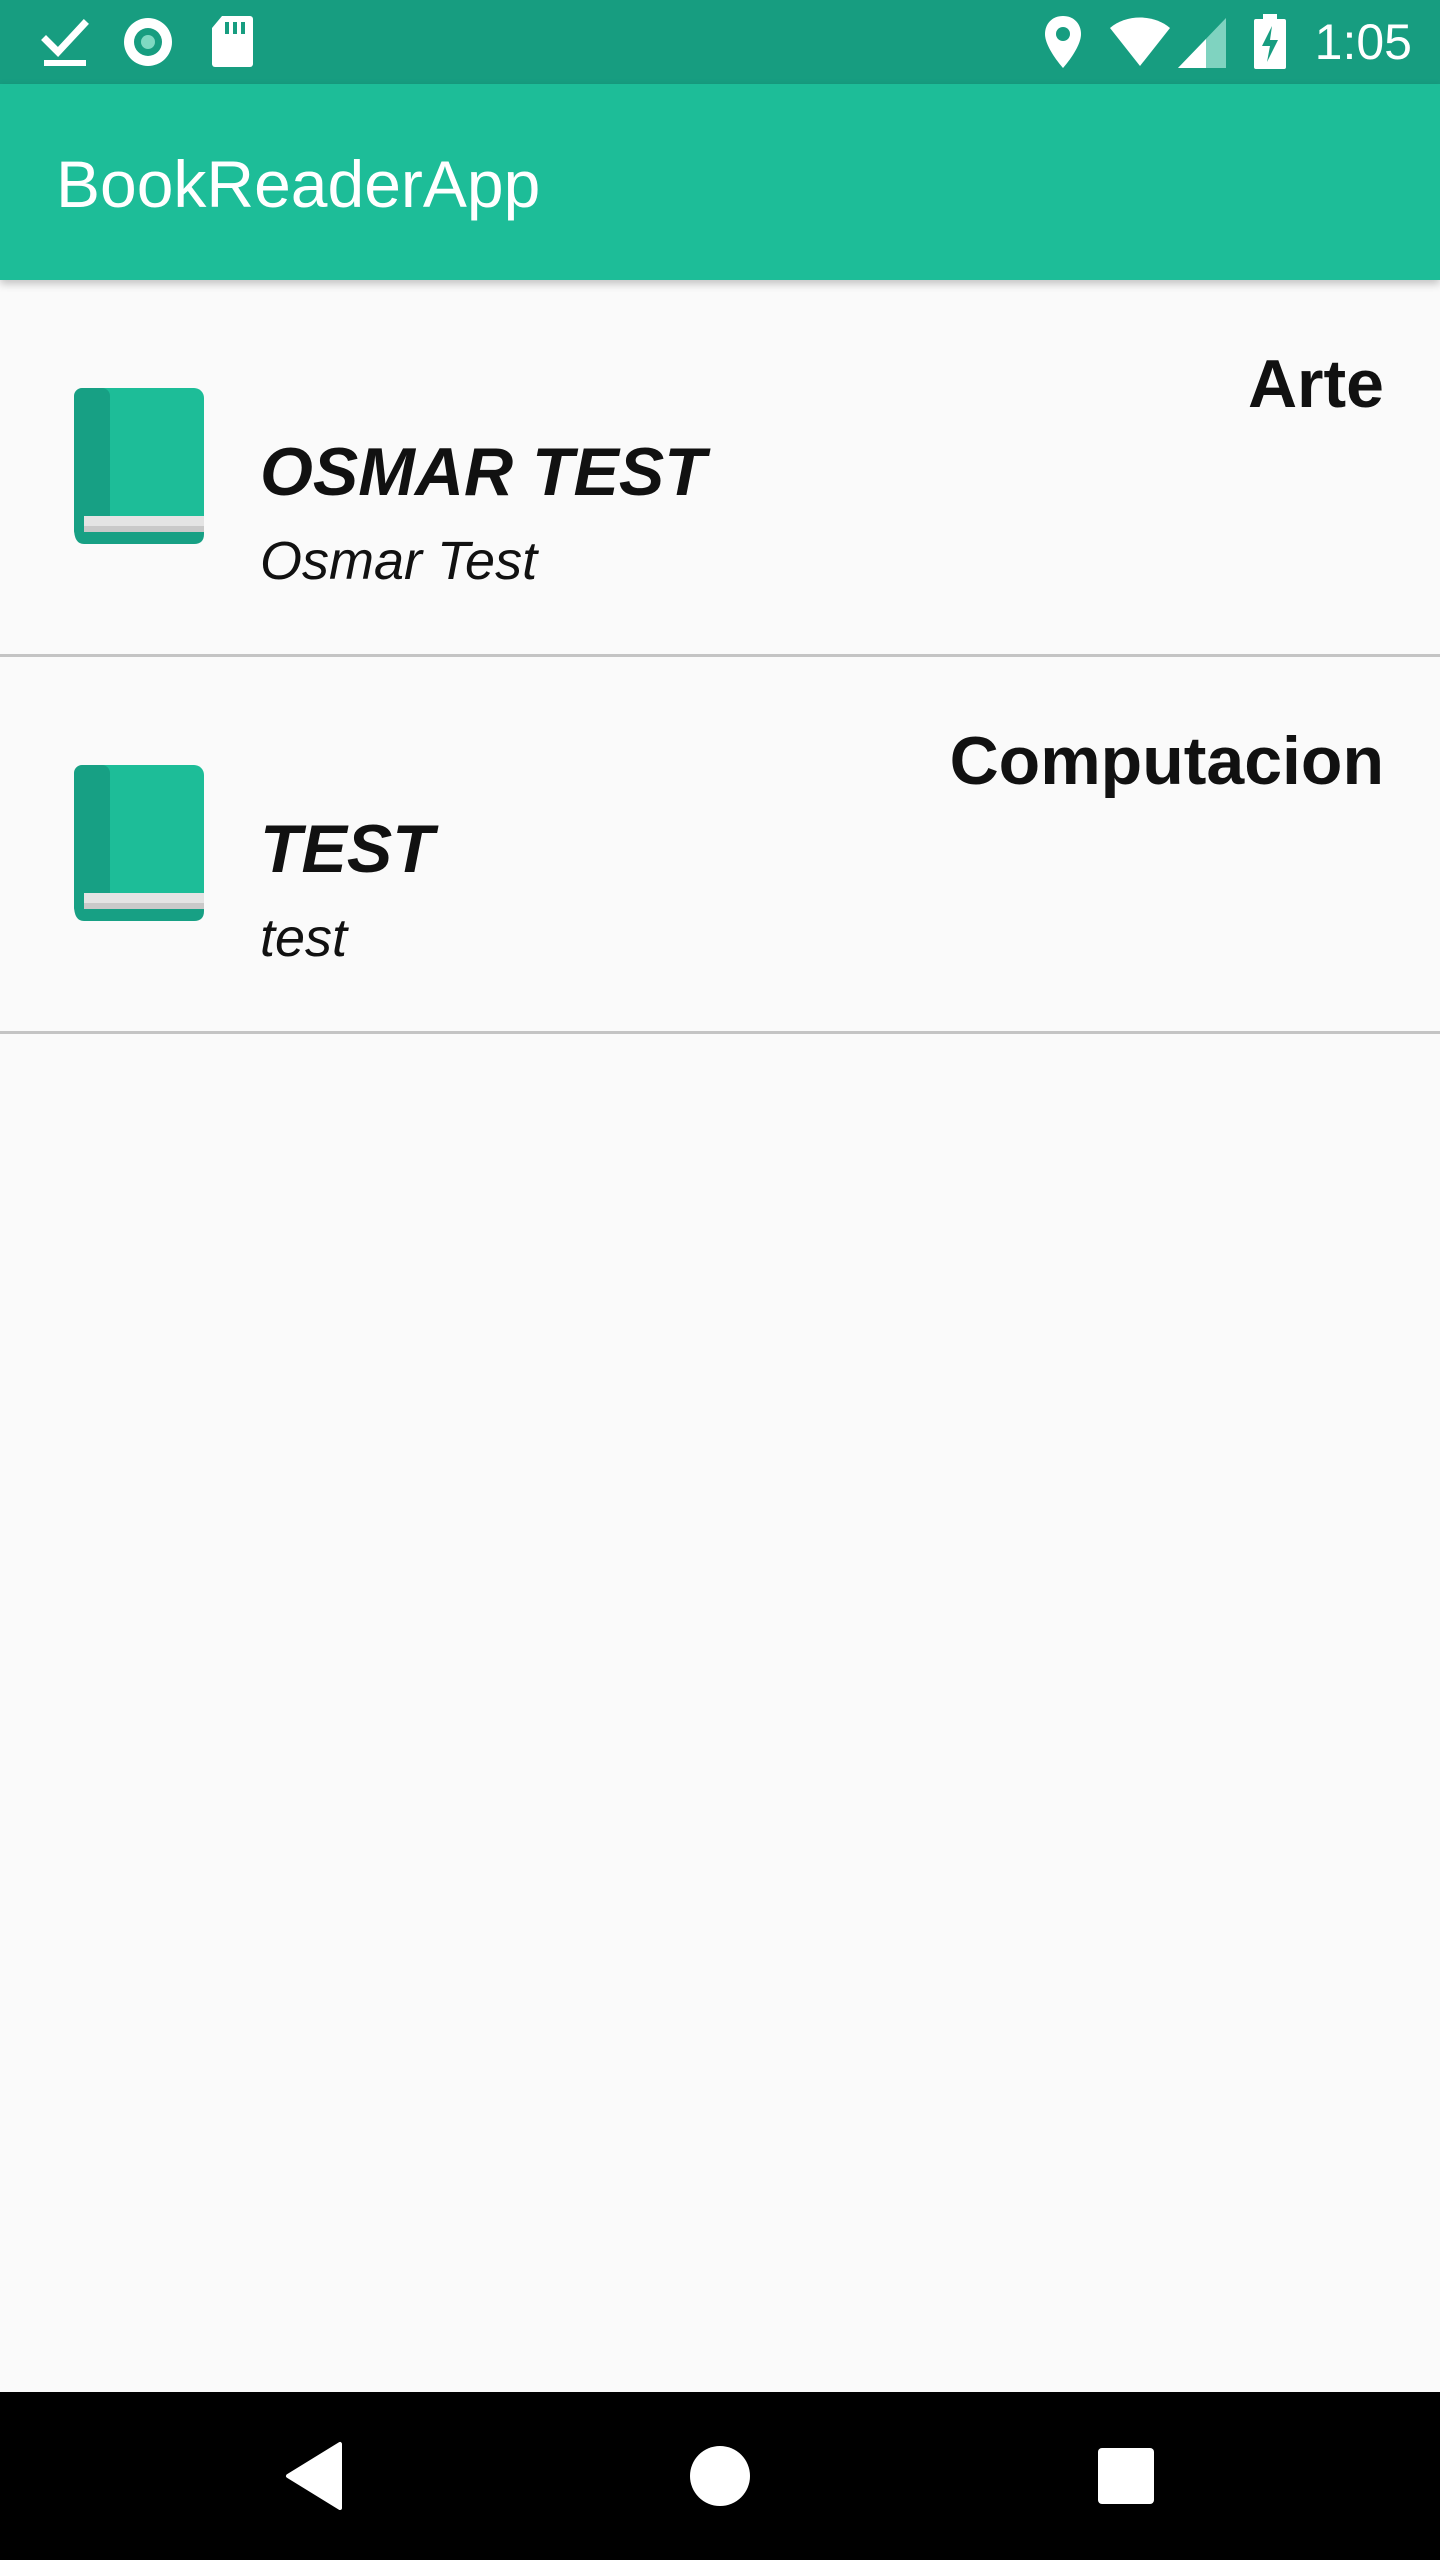 This screenshot has height=2560, width=1440. I want to click on list-item: Arte OSMAR TEST Osmar Test, so click(720, 468).